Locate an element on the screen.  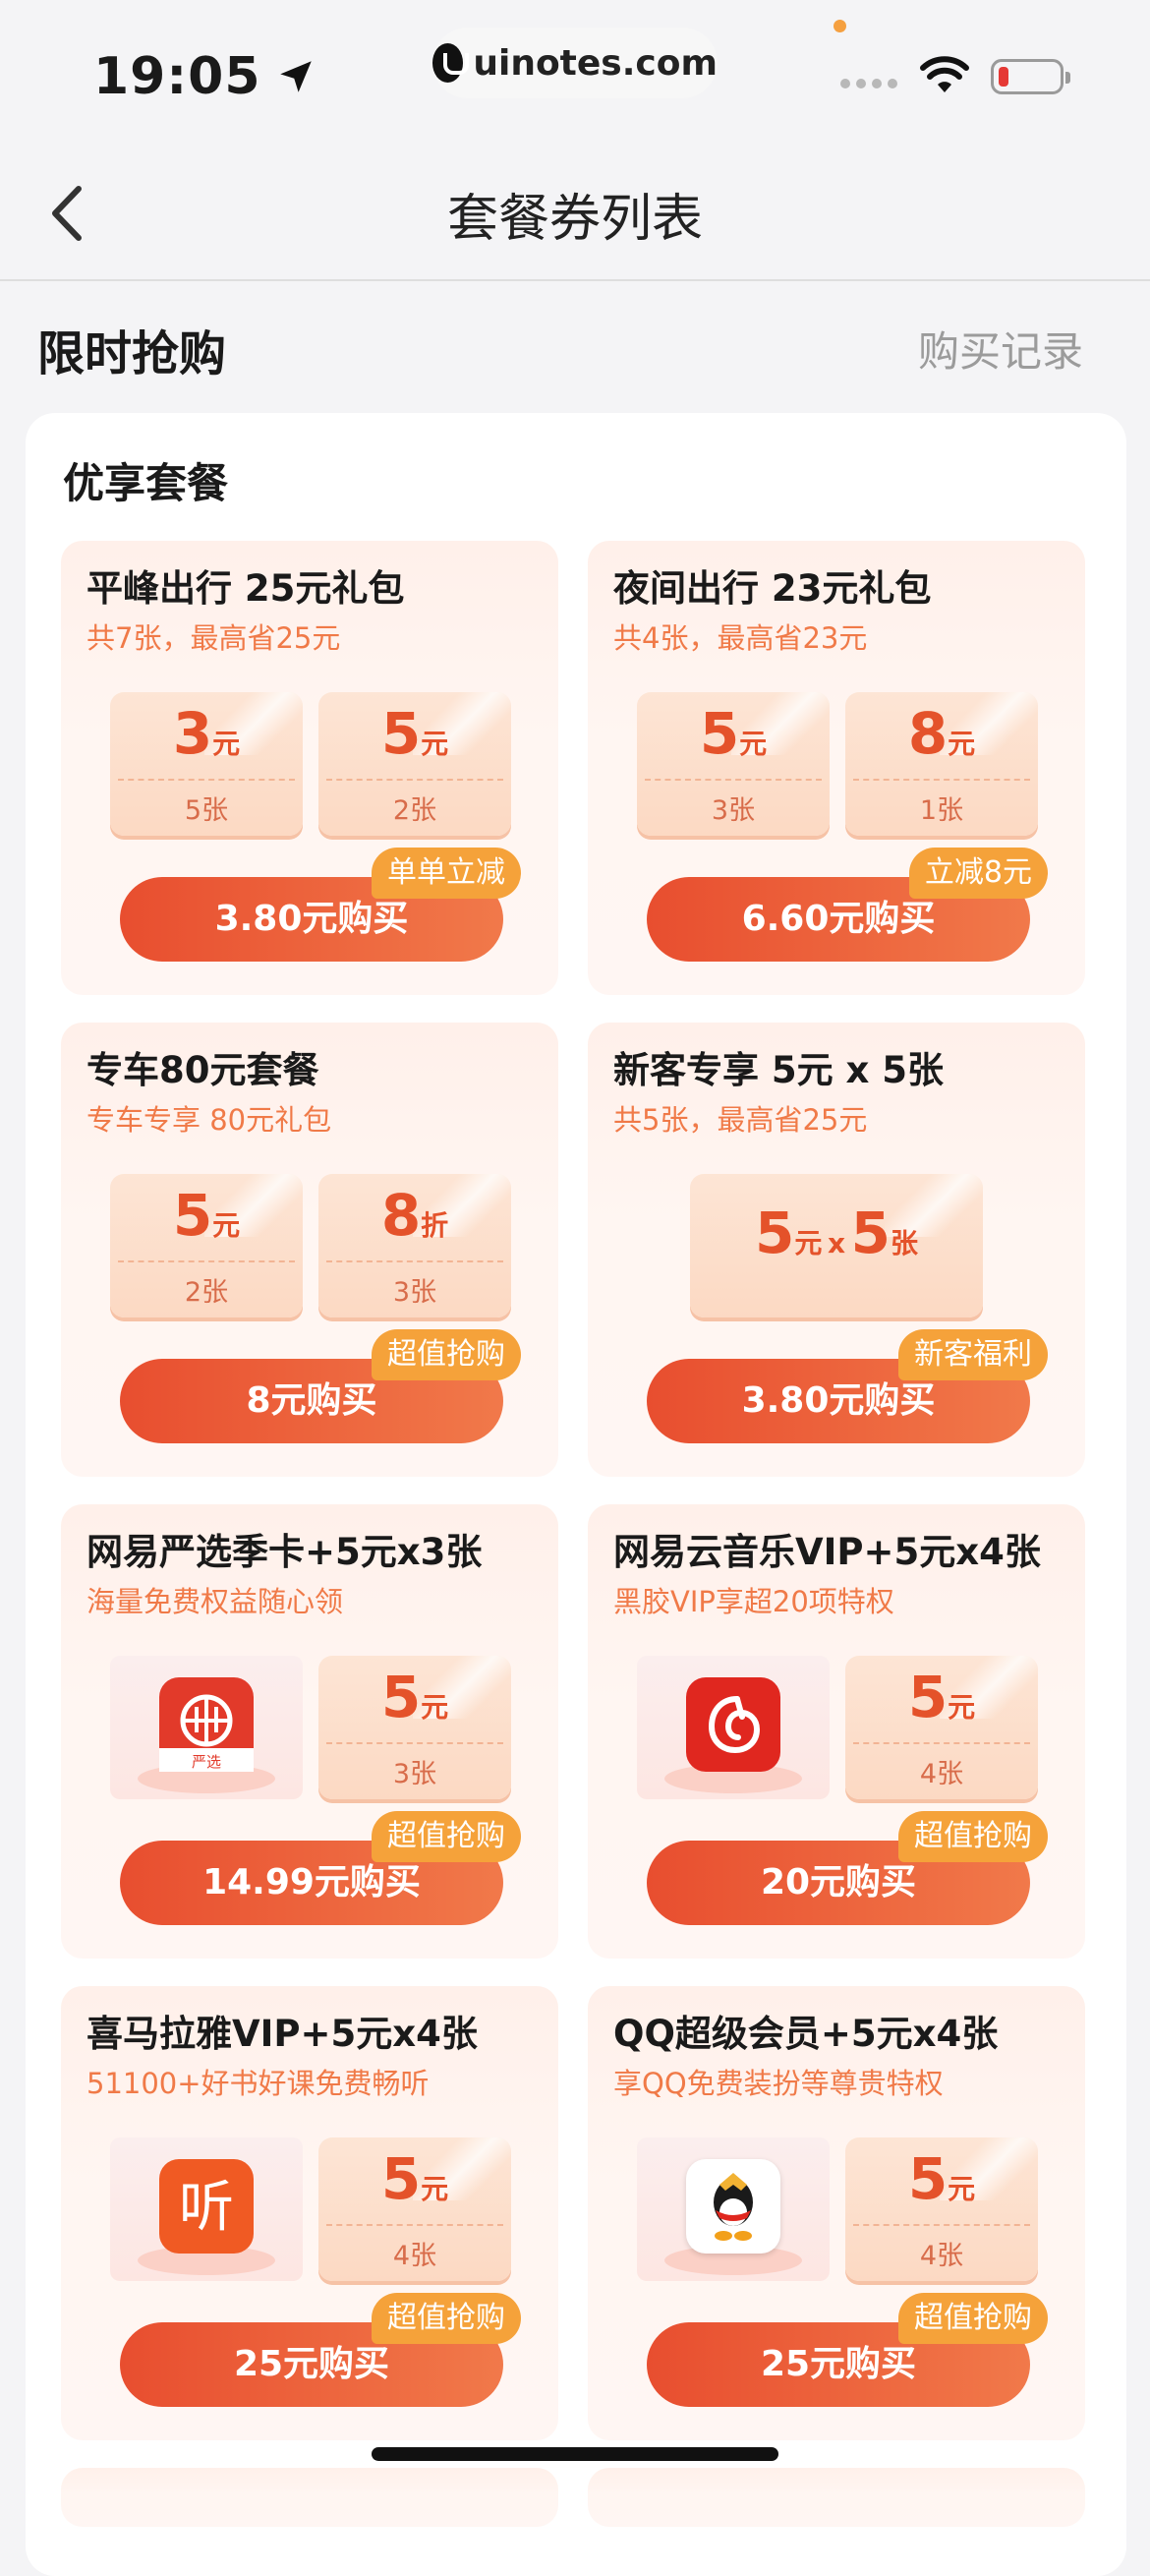
card-subtitle: 享QQ免费装扮等尊贵特权 is located at coordinates (778, 2083).